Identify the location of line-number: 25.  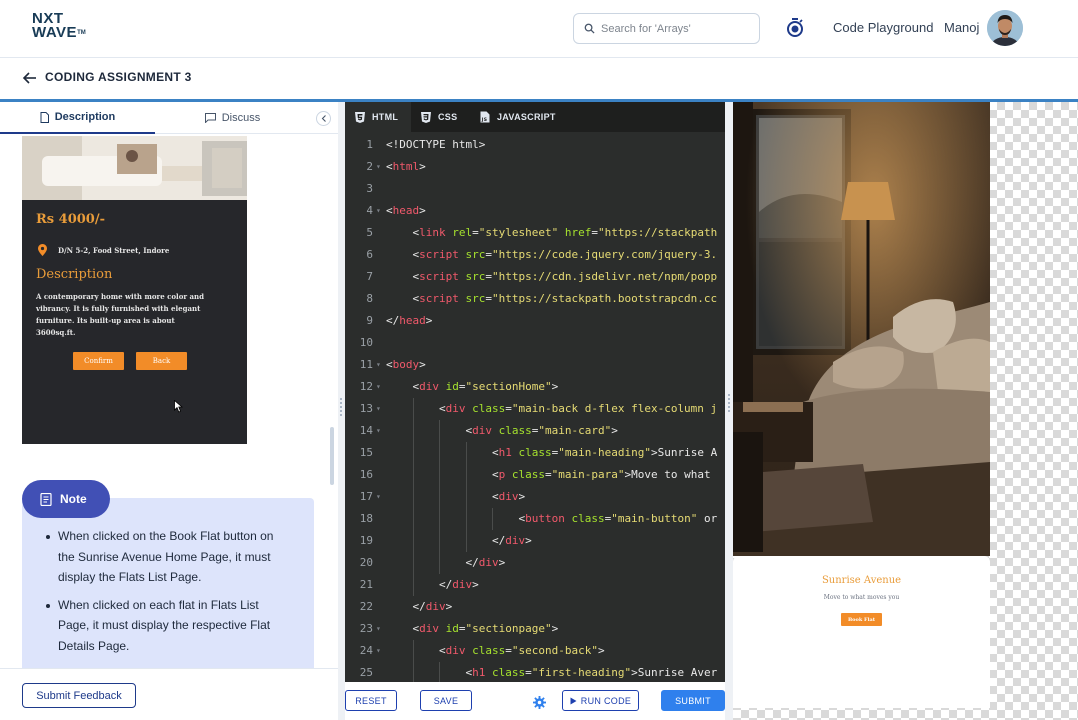
(366, 672).